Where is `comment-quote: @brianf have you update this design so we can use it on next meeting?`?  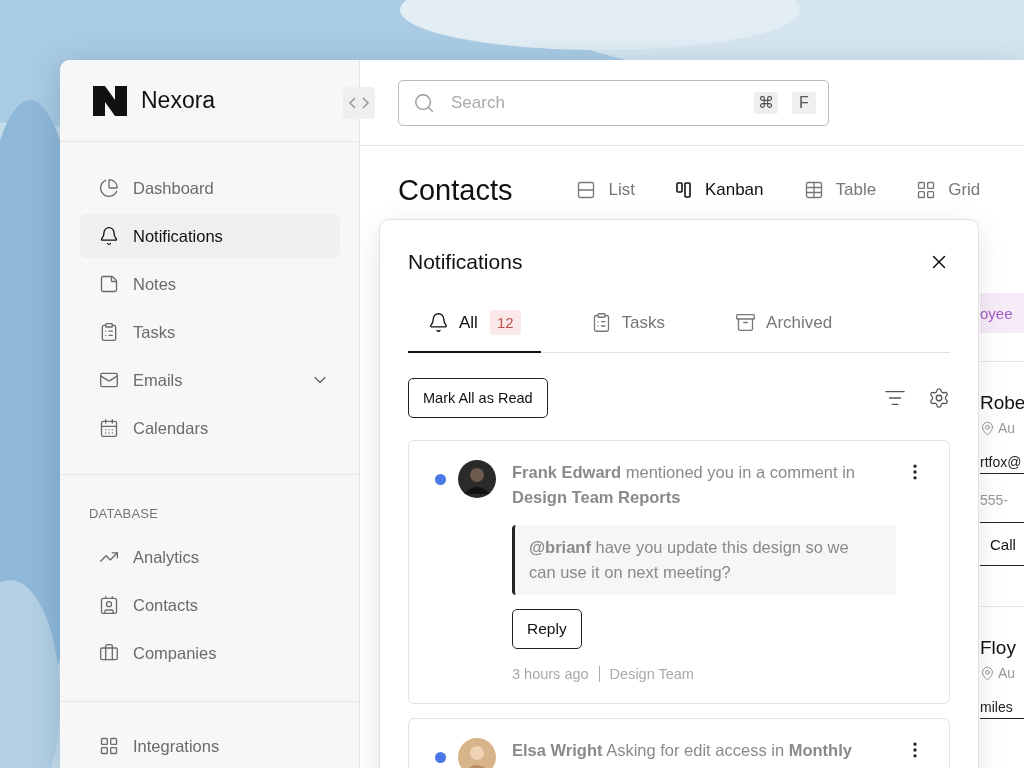 comment-quote: @brianf have you update this design so we can use it on next meeting? is located at coordinates (704, 560).